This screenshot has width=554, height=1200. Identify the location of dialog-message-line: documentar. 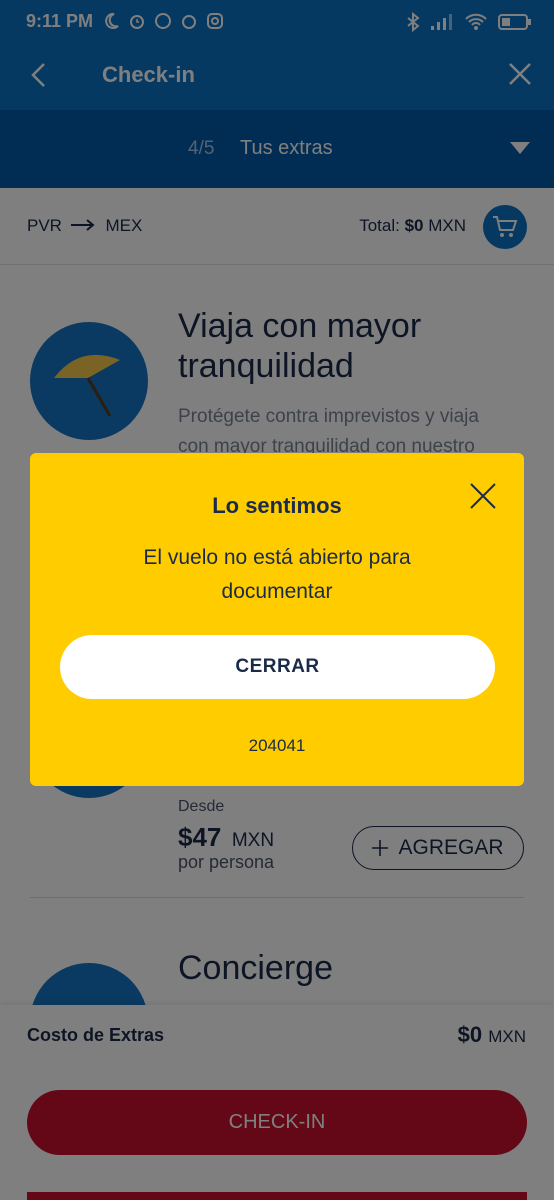
(277, 591).